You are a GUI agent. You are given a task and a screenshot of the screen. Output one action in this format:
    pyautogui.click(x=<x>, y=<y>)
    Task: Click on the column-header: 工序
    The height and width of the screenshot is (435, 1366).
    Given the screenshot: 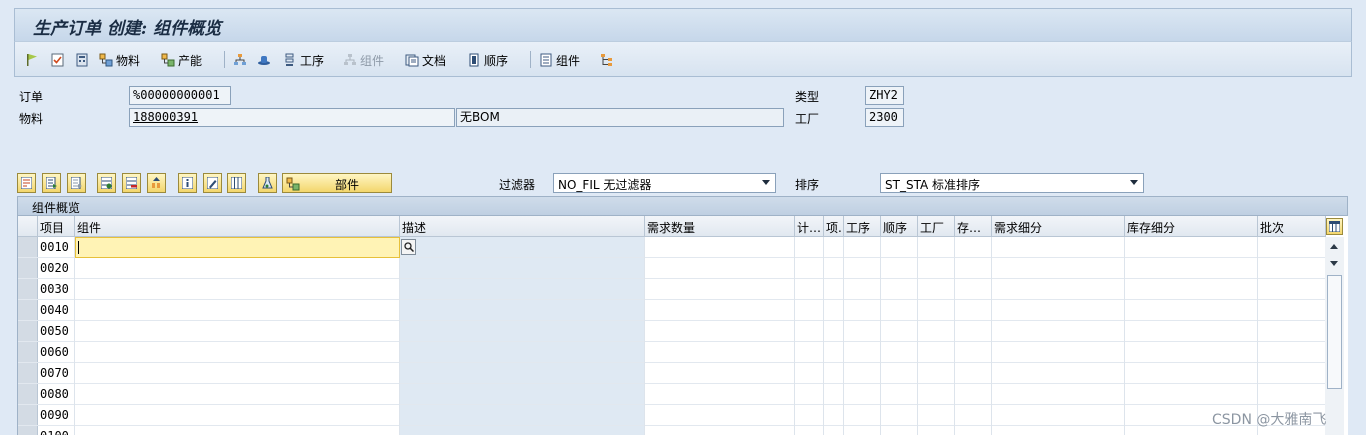 What is the action you would take?
    pyautogui.click(x=862, y=226)
    